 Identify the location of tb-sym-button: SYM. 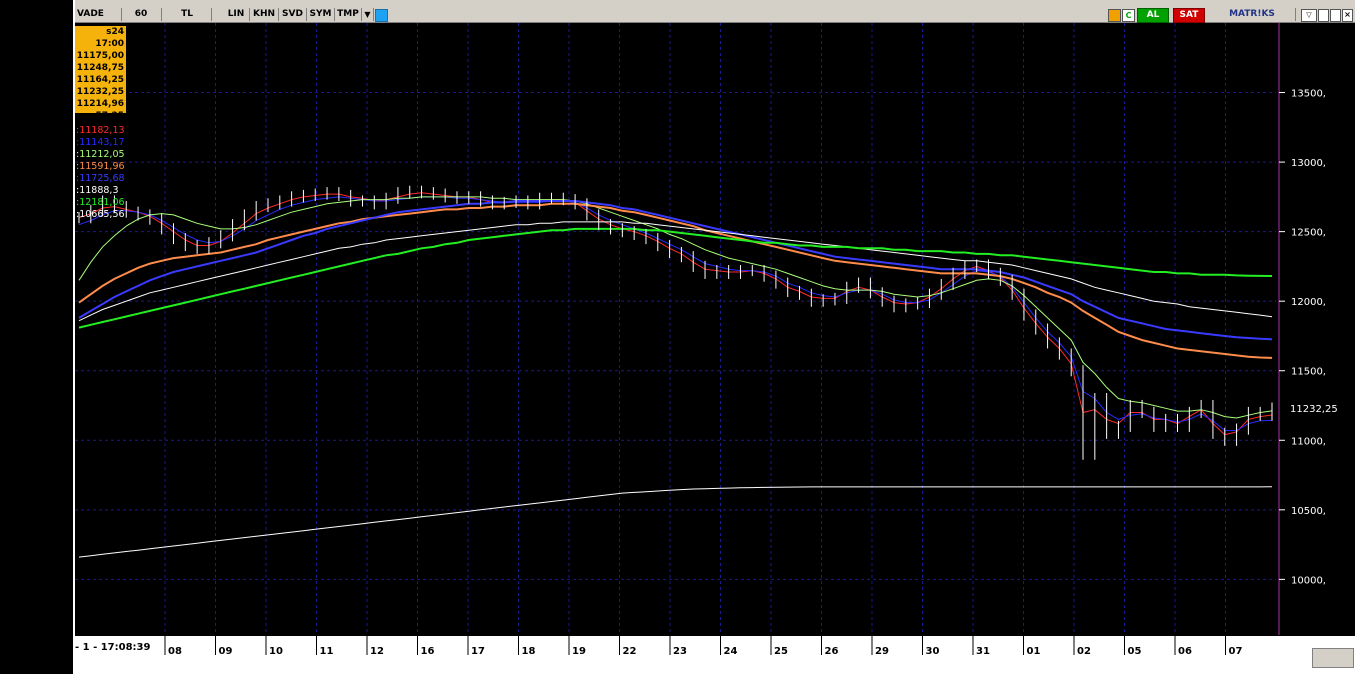
(321, 14).